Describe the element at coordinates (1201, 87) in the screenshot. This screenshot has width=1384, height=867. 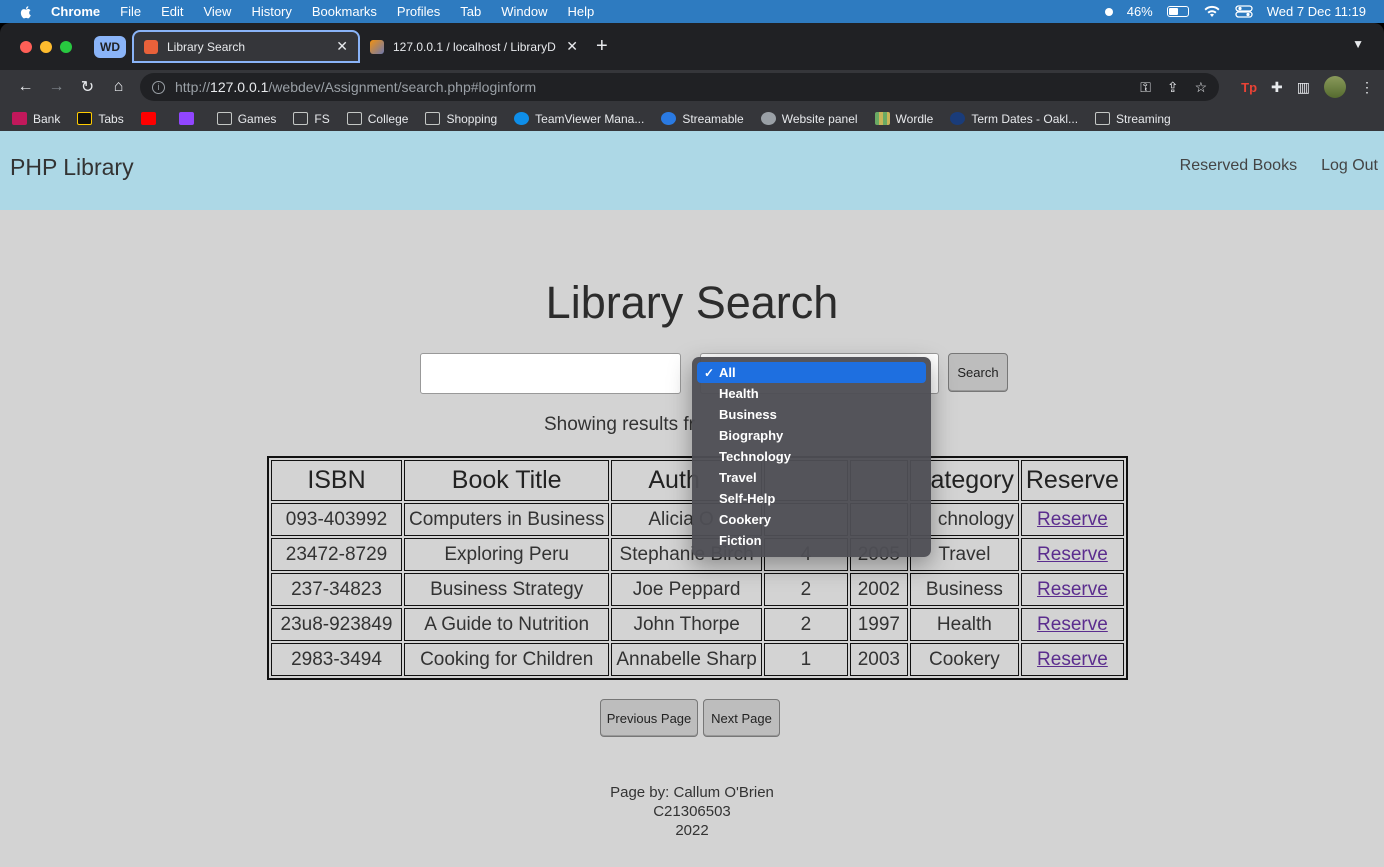
I see `bookmark-star-icon: ☆` at that location.